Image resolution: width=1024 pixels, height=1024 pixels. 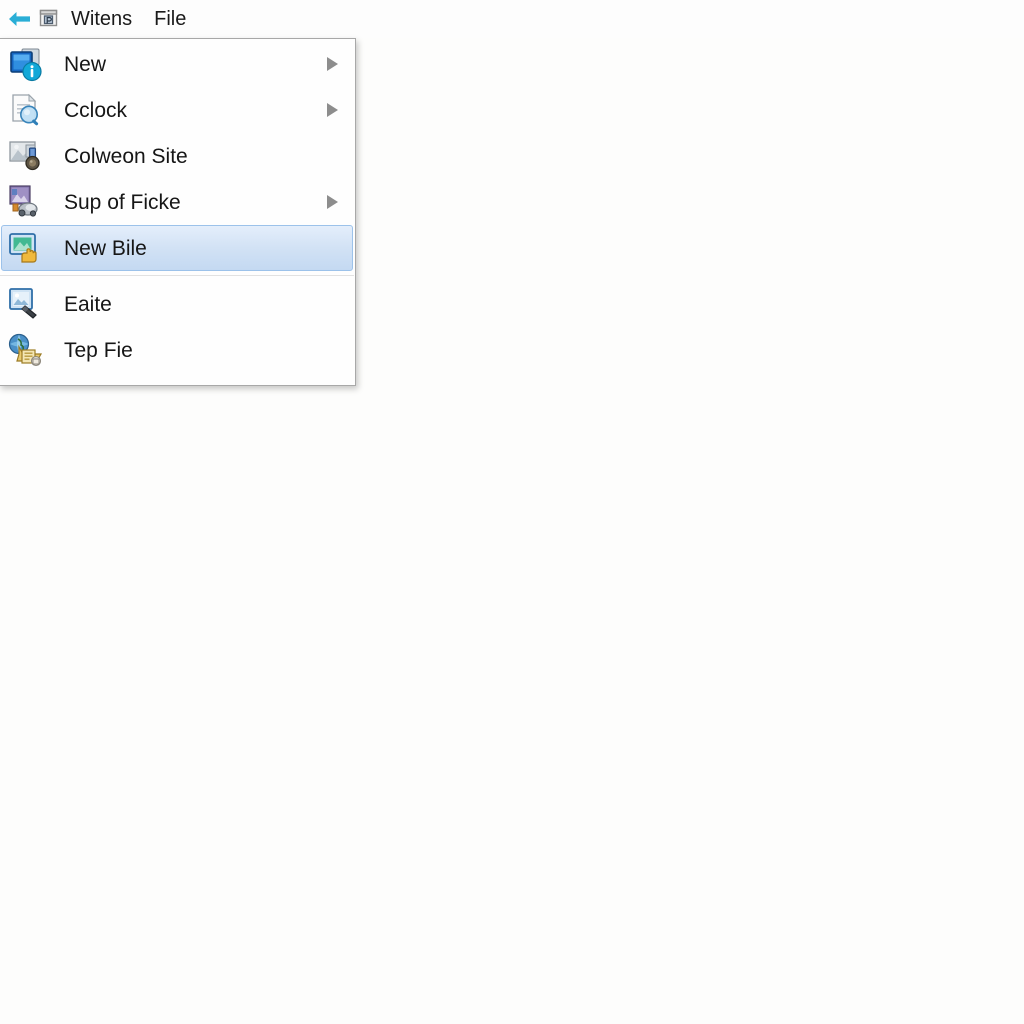 I want to click on menu-item-new: New, so click(x=177, y=64).